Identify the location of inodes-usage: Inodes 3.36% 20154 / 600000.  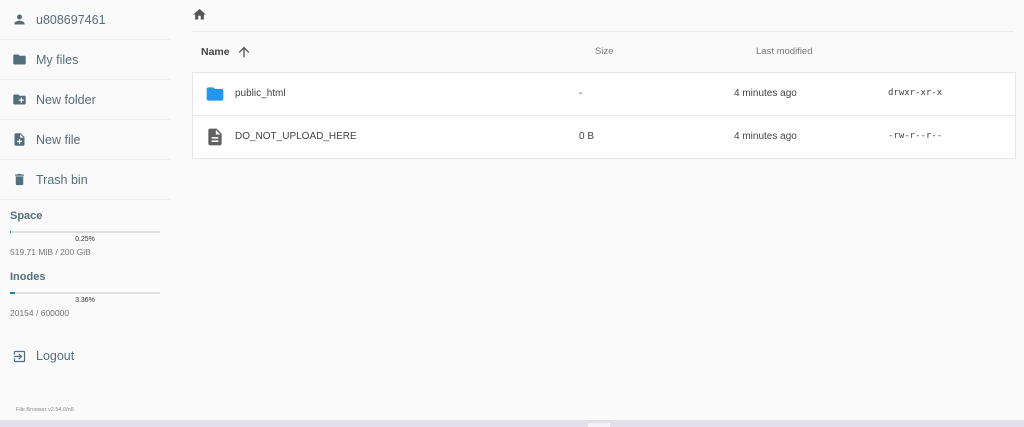
(86, 294).